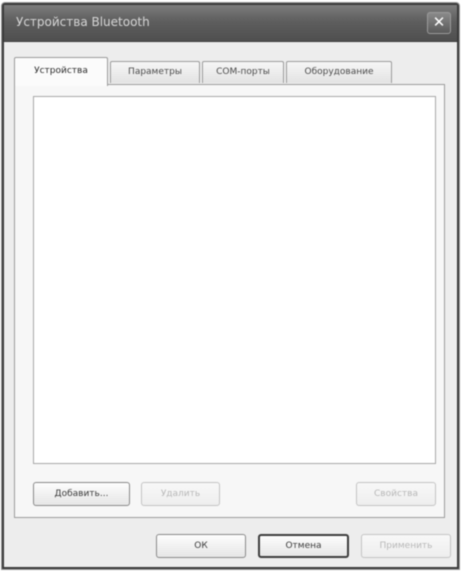 This screenshot has width=464, height=573. Describe the element at coordinates (339, 72) in the screenshot. I see `tab-hardware: Оборудование` at that location.